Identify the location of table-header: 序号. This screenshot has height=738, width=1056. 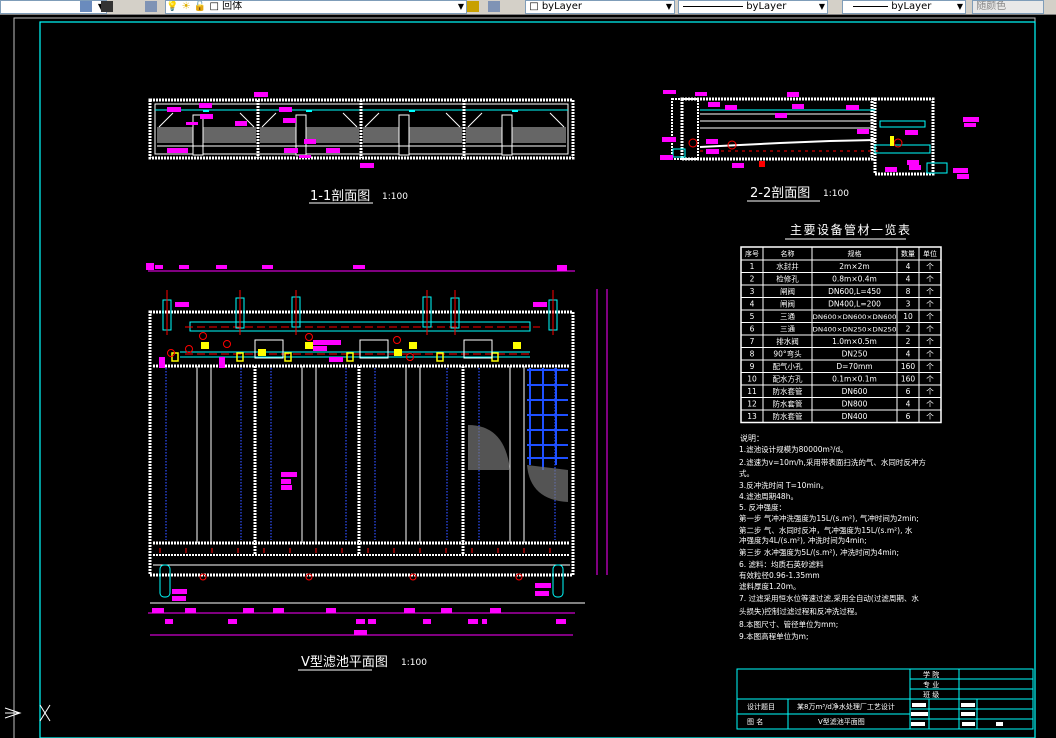
(752, 253).